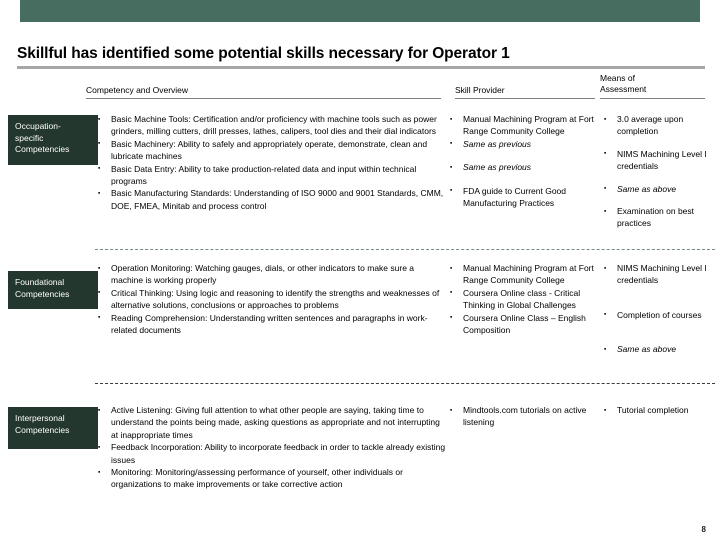 The width and height of the screenshot is (720, 540). I want to click on means-item-text: Completion of courses, so click(659, 314).